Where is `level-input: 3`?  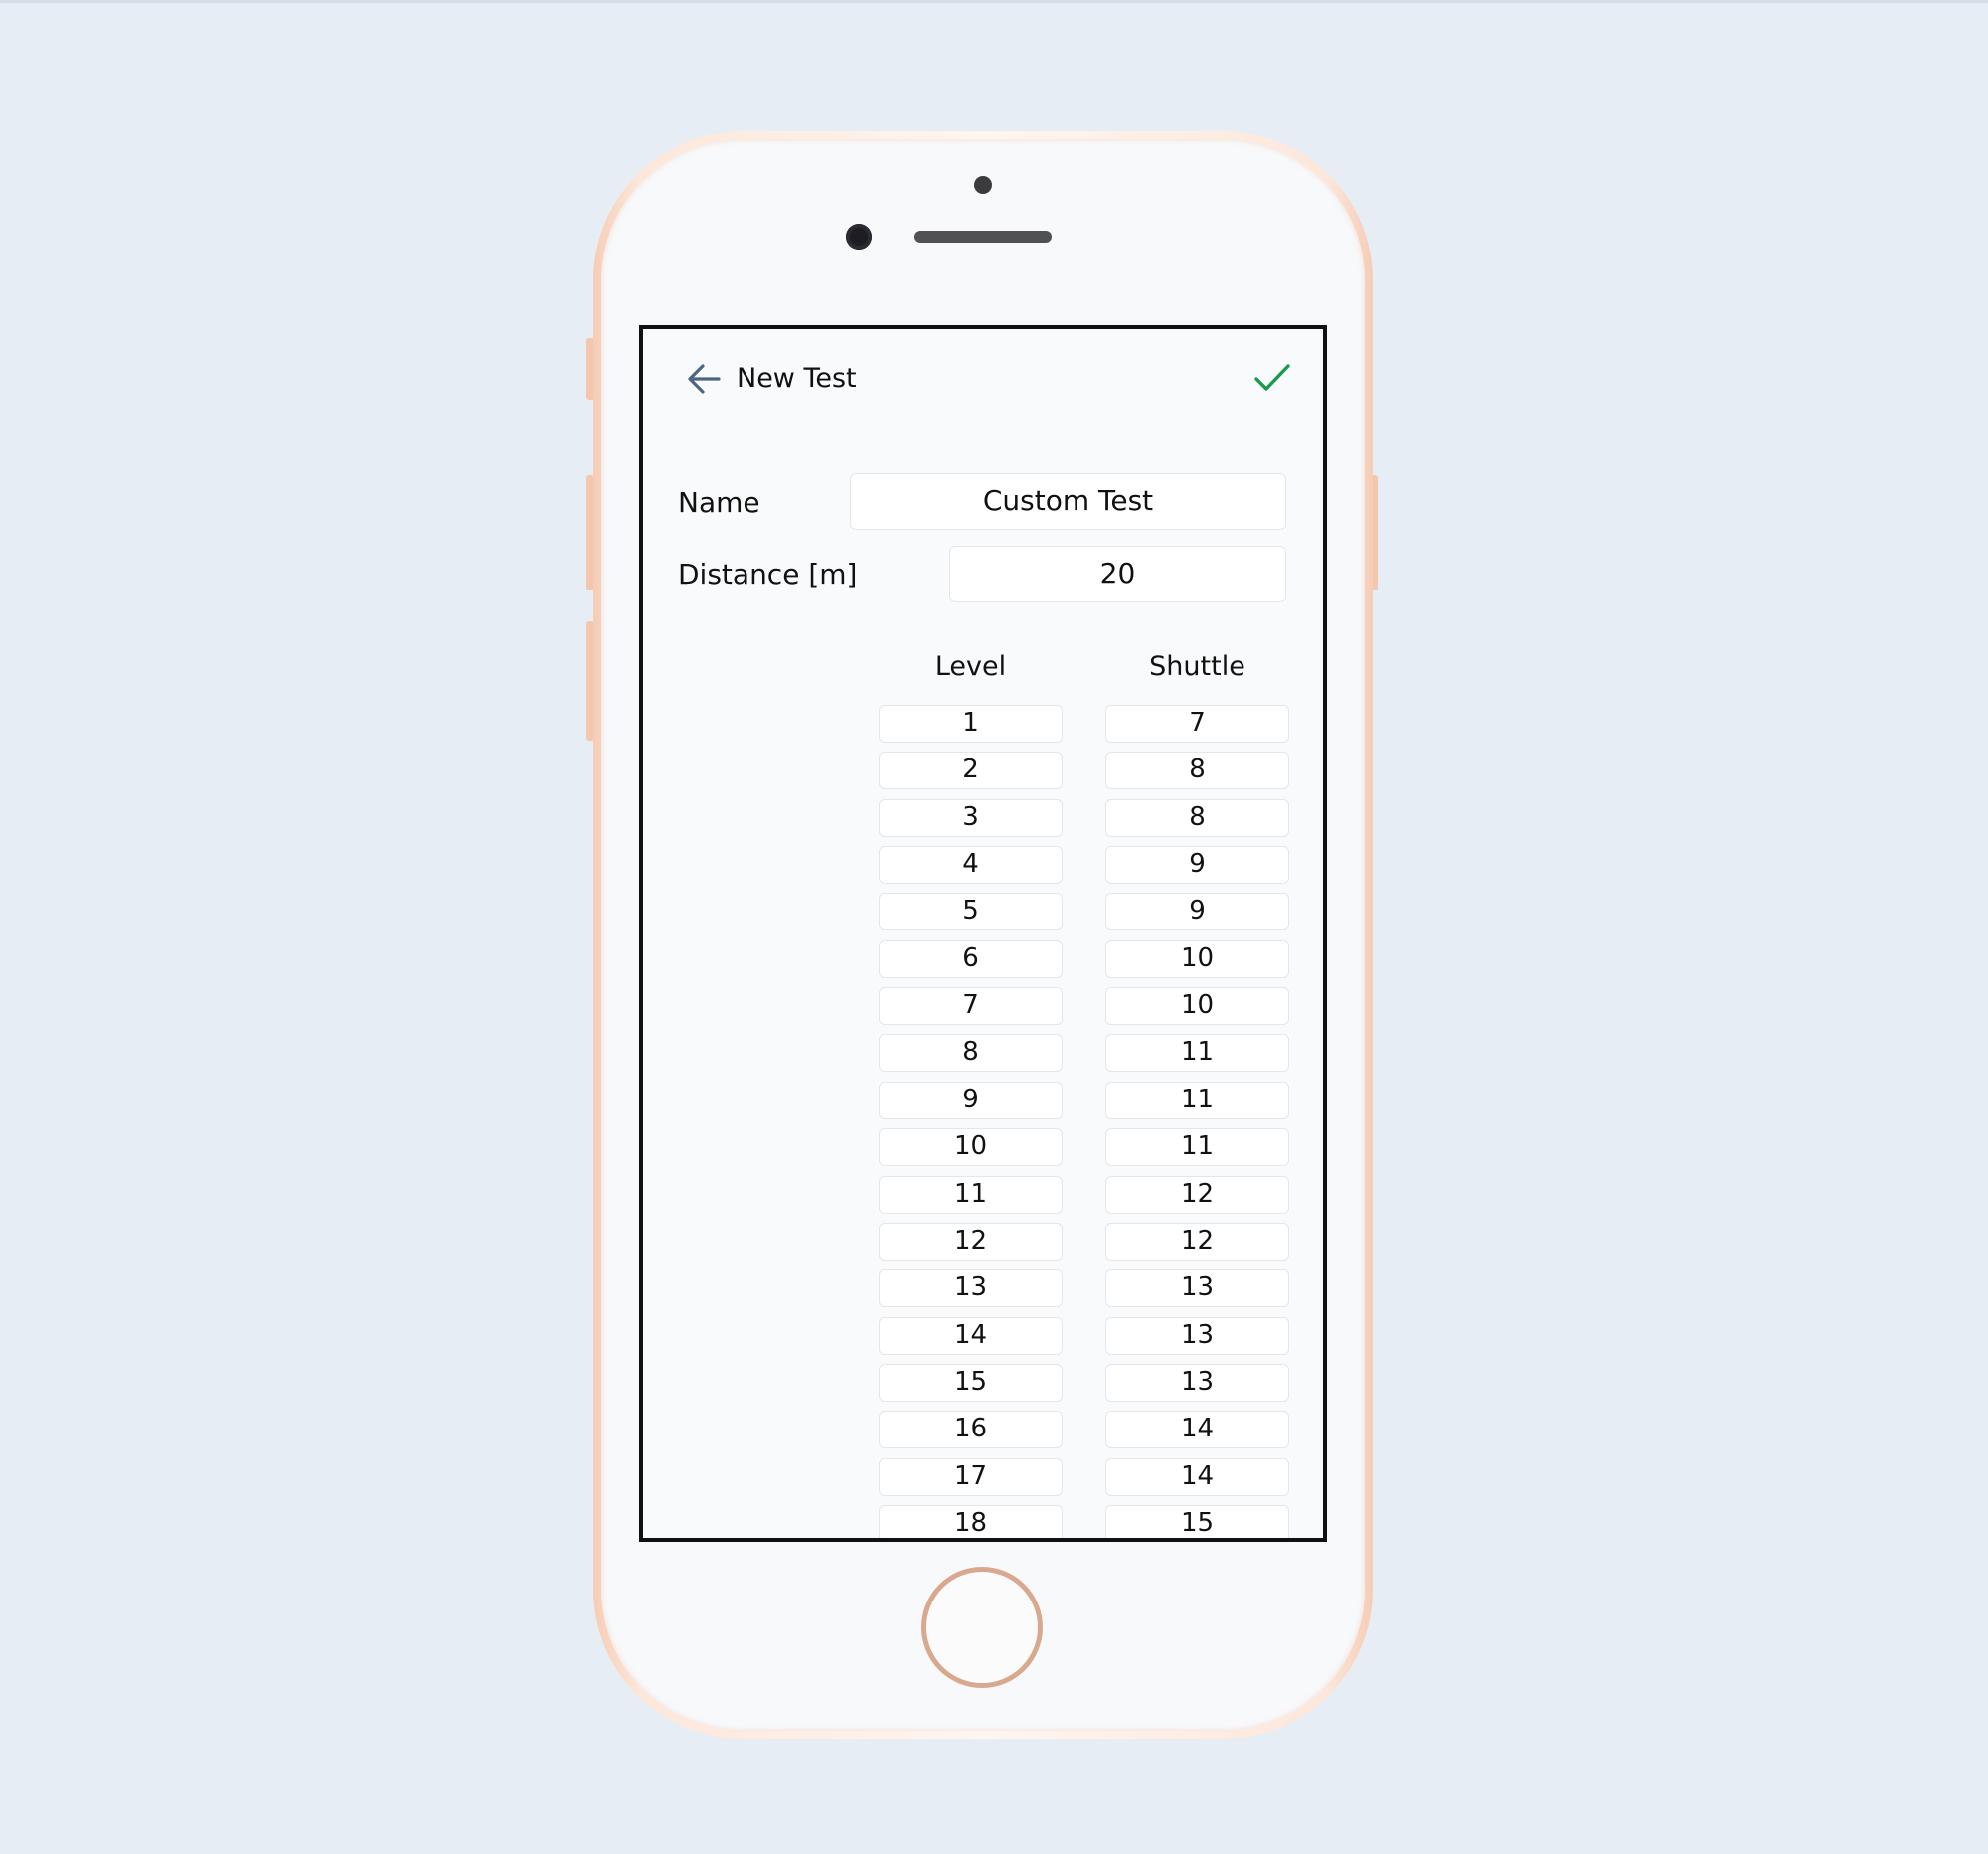 level-input: 3 is located at coordinates (971, 818).